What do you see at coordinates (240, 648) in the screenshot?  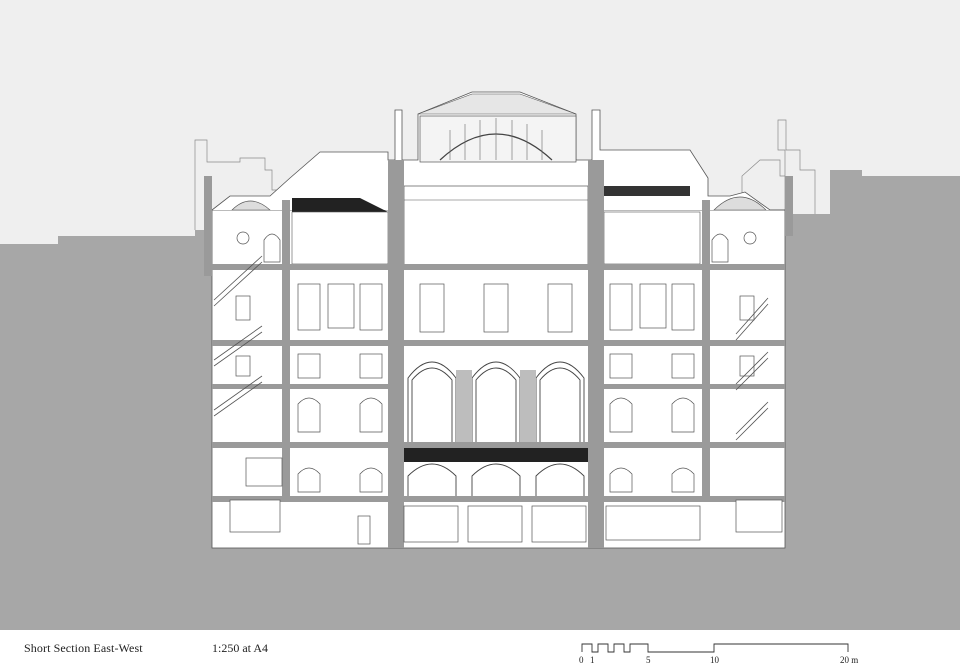 I see `drawing-scale: 1:250 at A4` at bounding box center [240, 648].